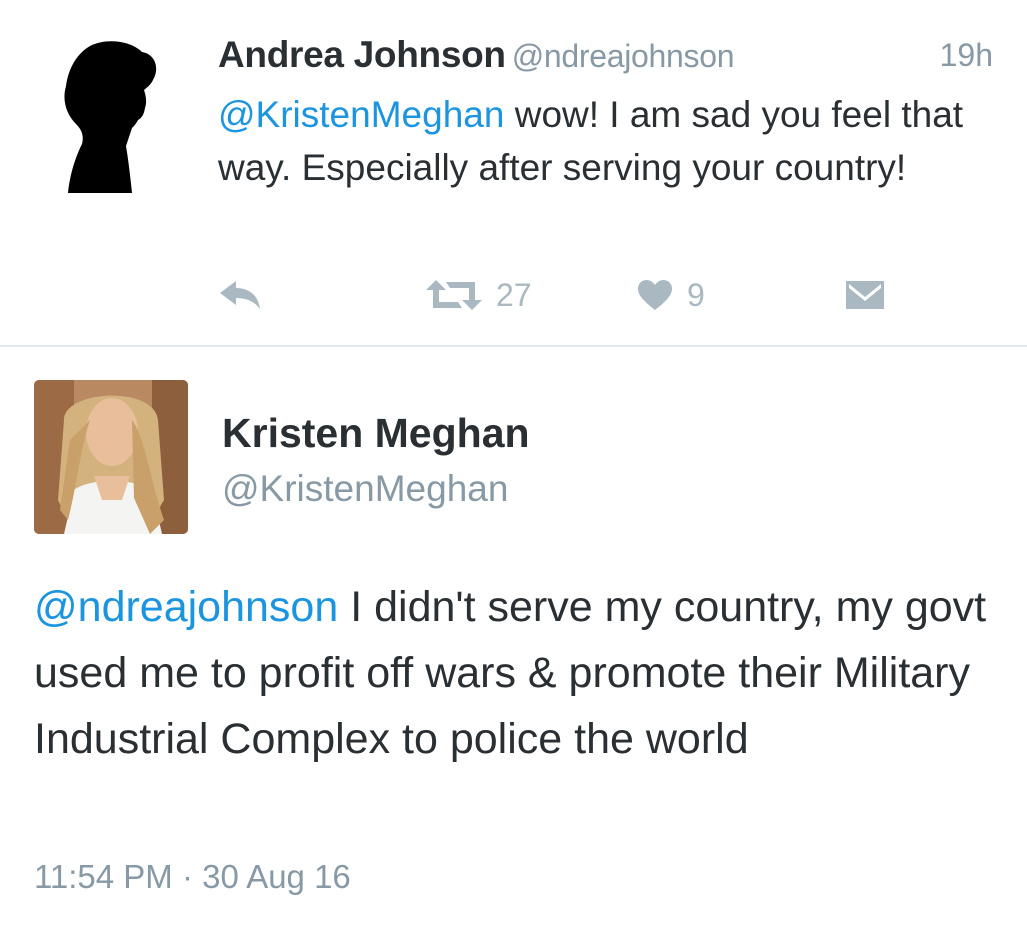  What do you see at coordinates (696, 294) in the screenshot?
I see `like-count: 9` at bounding box center [696, 294].